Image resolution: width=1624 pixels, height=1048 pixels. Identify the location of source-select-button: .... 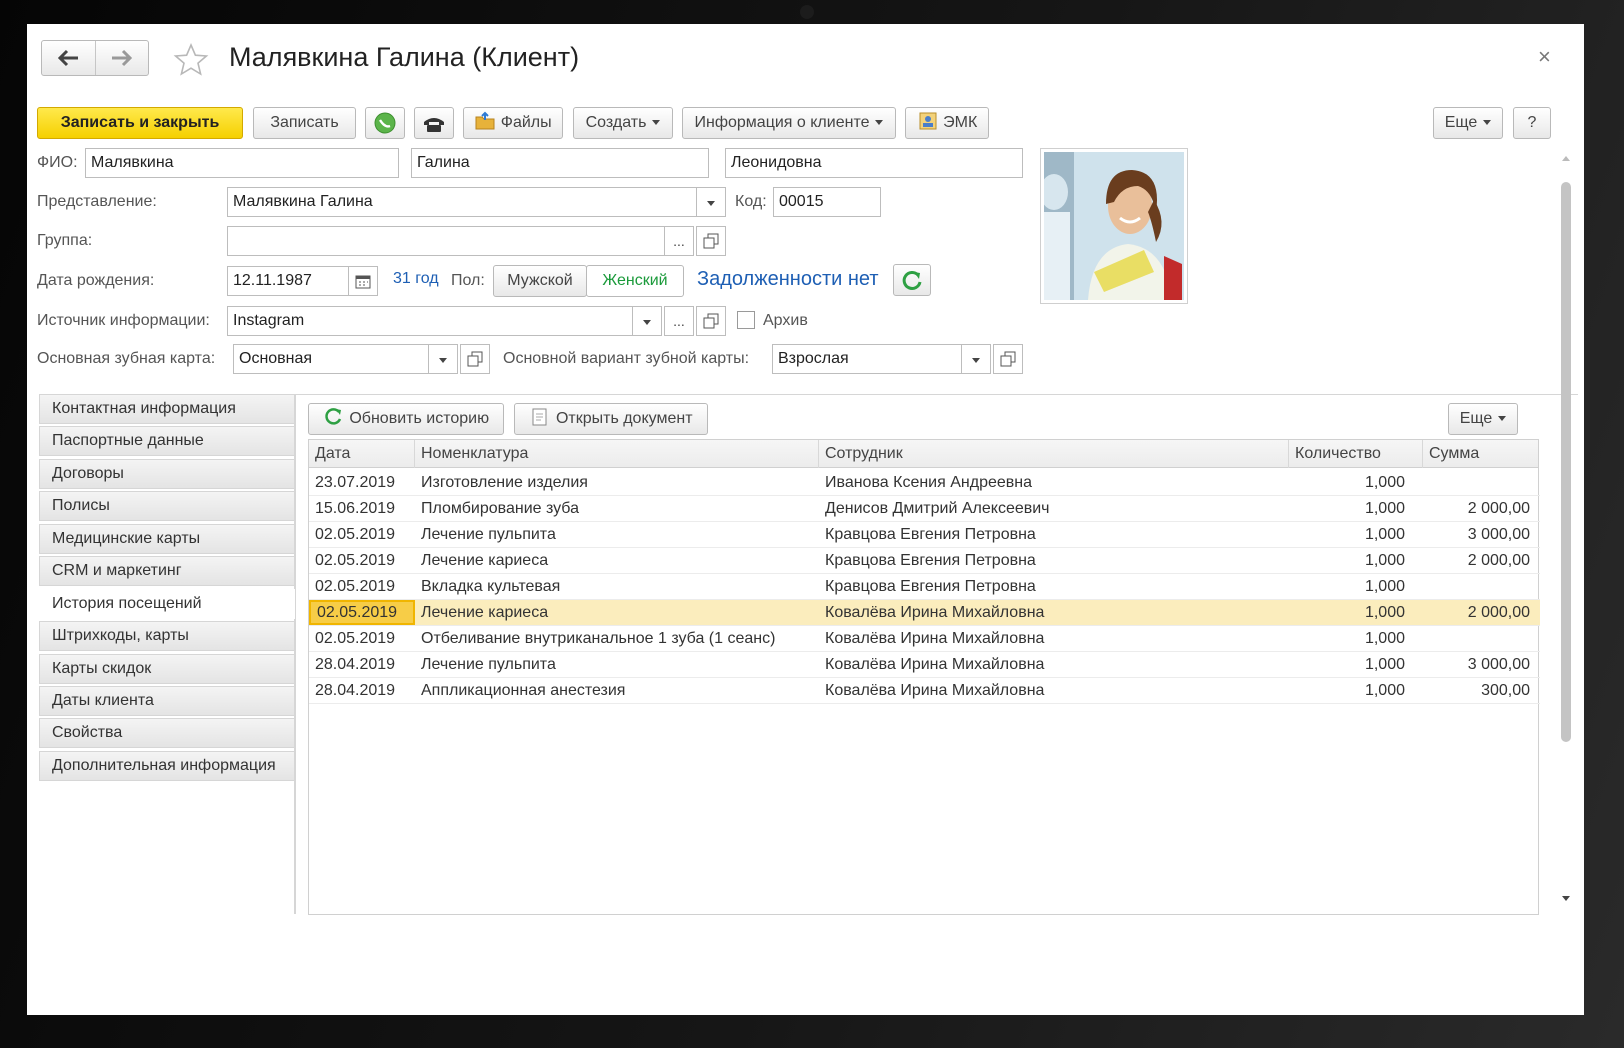
(679, 321).